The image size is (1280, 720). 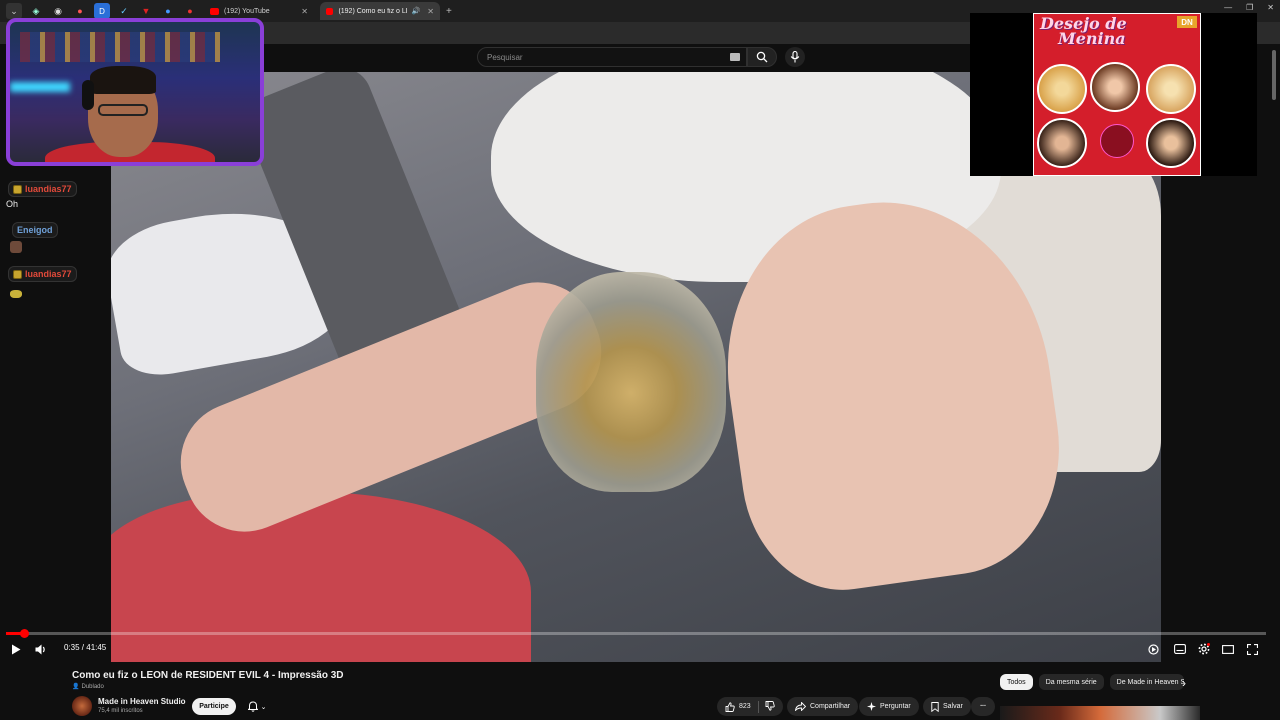 I want to click on thumbs-down-icon, so click(x=770, y=705).